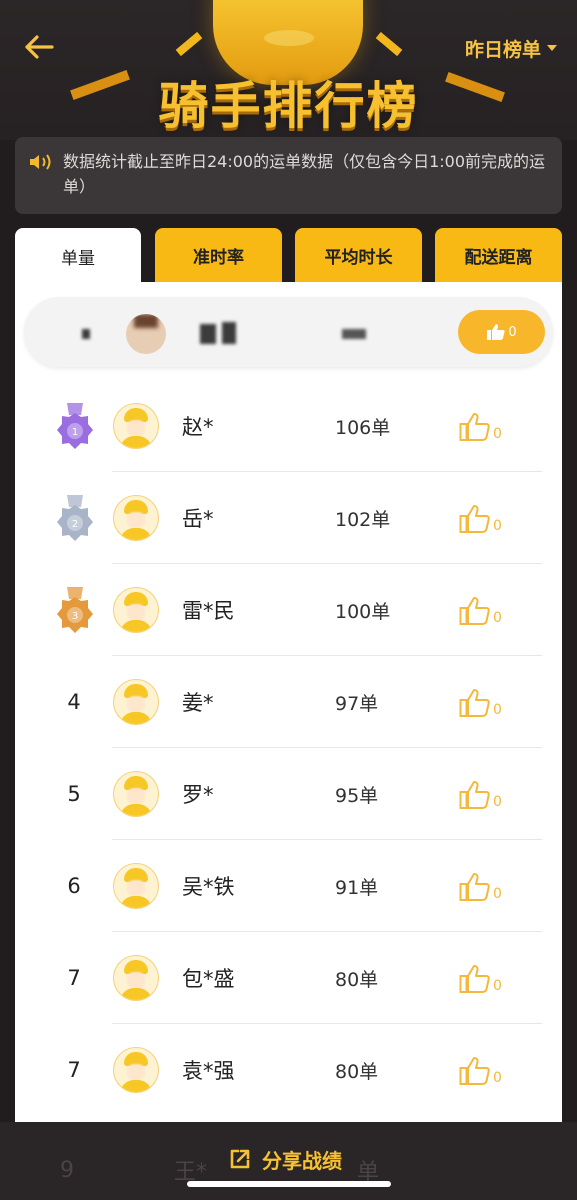  I want to click on home-indicator, so click(289, 1184).